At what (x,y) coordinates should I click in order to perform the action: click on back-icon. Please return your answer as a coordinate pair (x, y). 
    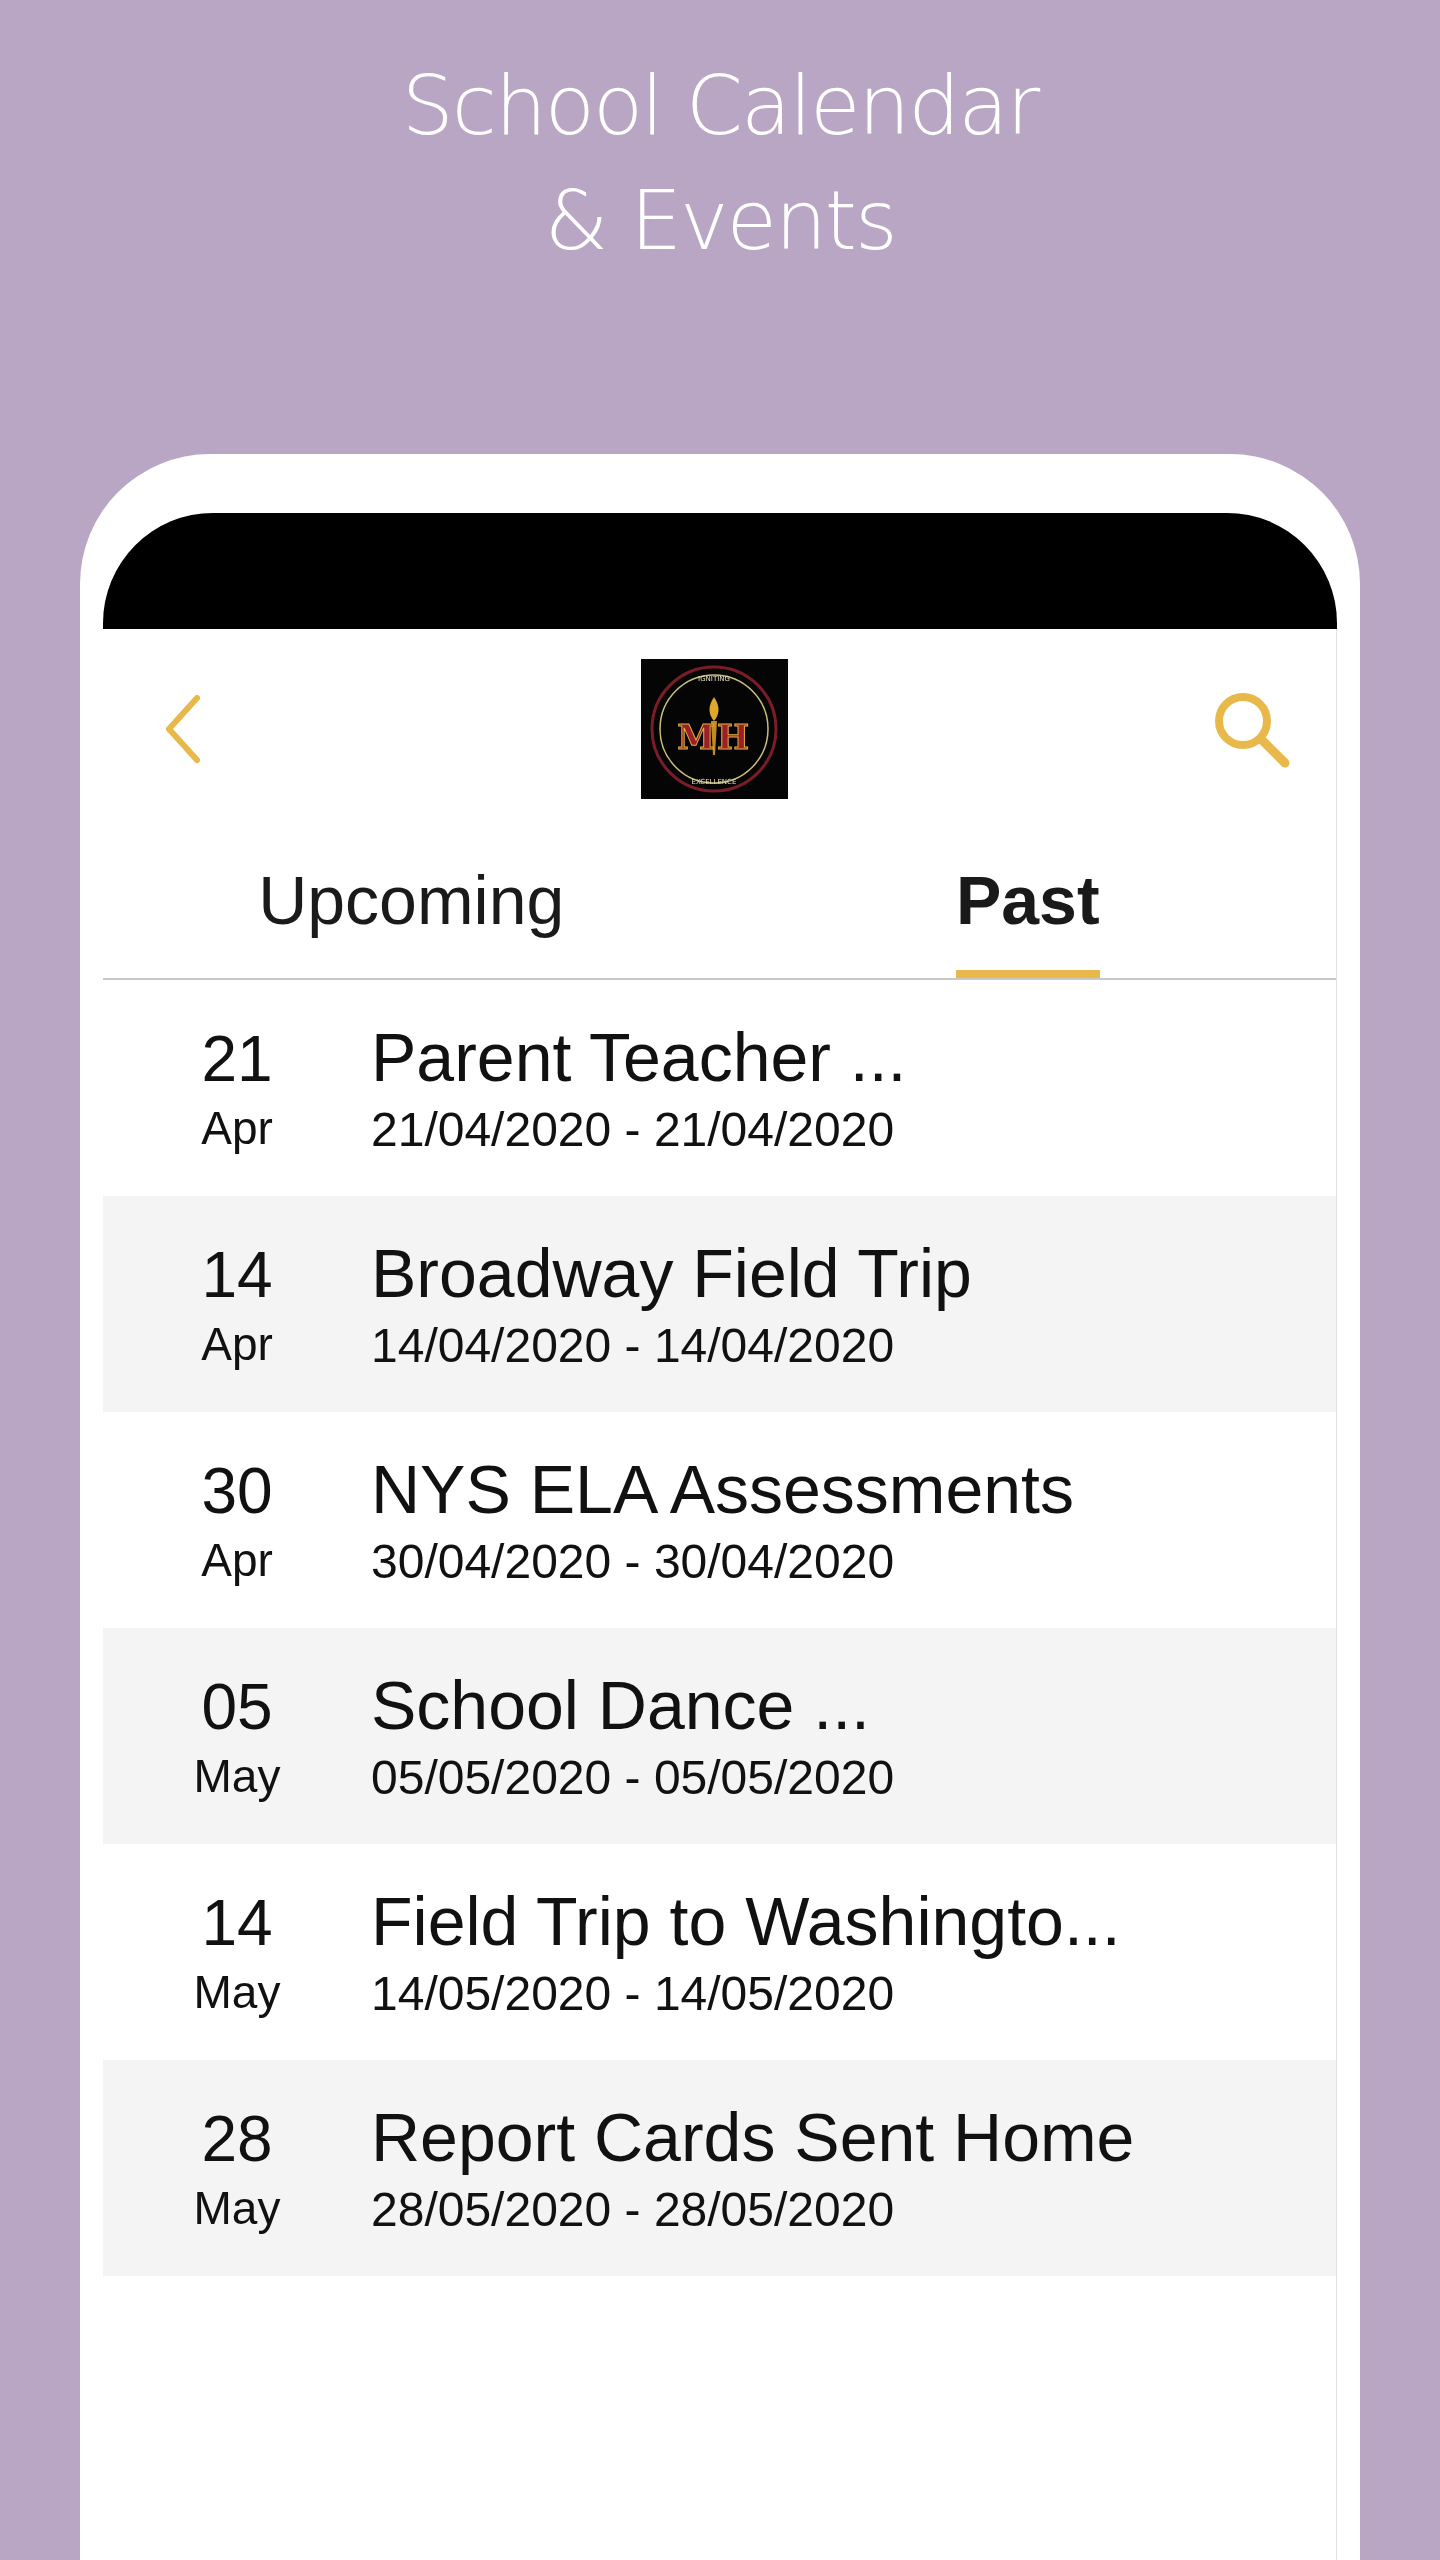
    Looking at the image, I should click on (183, 729).